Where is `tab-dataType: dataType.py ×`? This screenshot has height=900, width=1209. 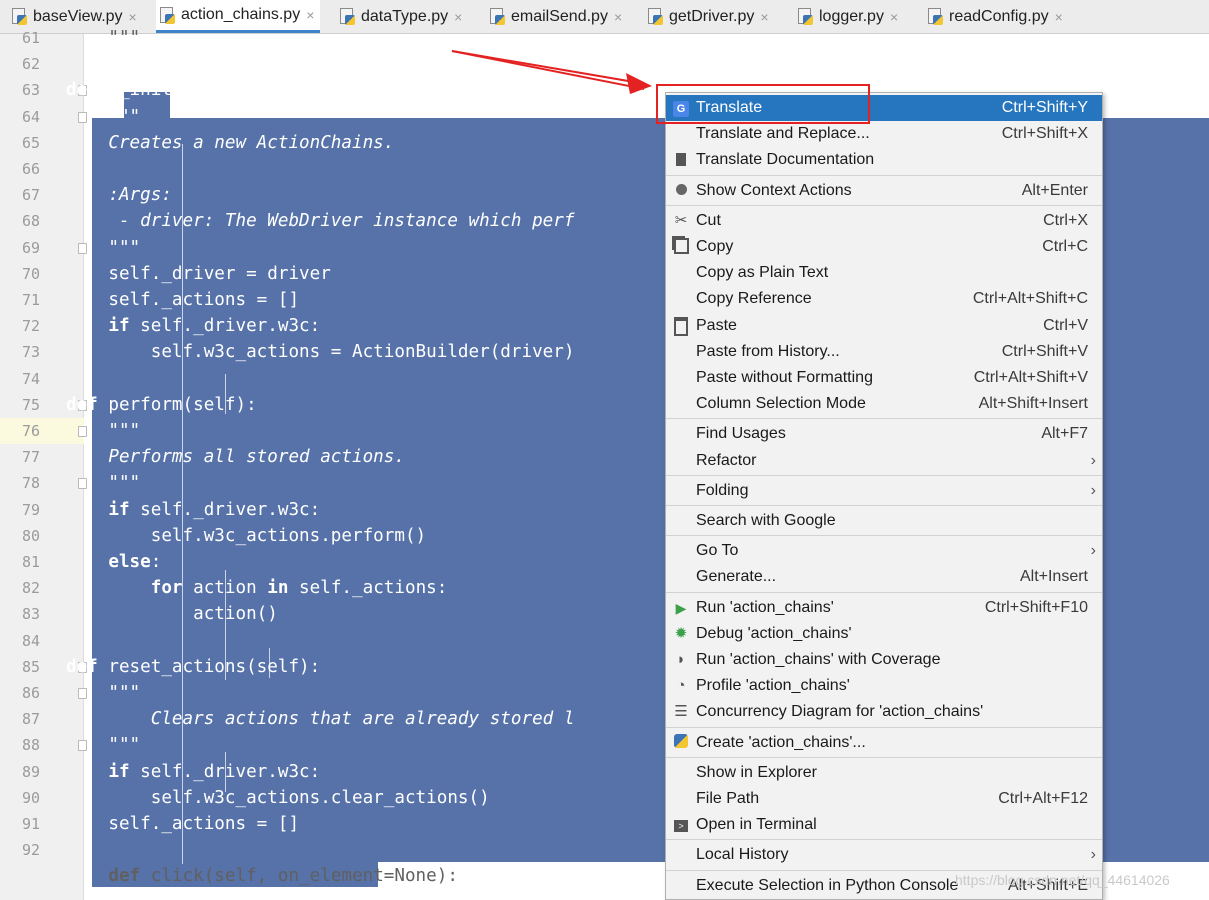
tab-dataType: dataType.py × is located at coordinates (402, 16).